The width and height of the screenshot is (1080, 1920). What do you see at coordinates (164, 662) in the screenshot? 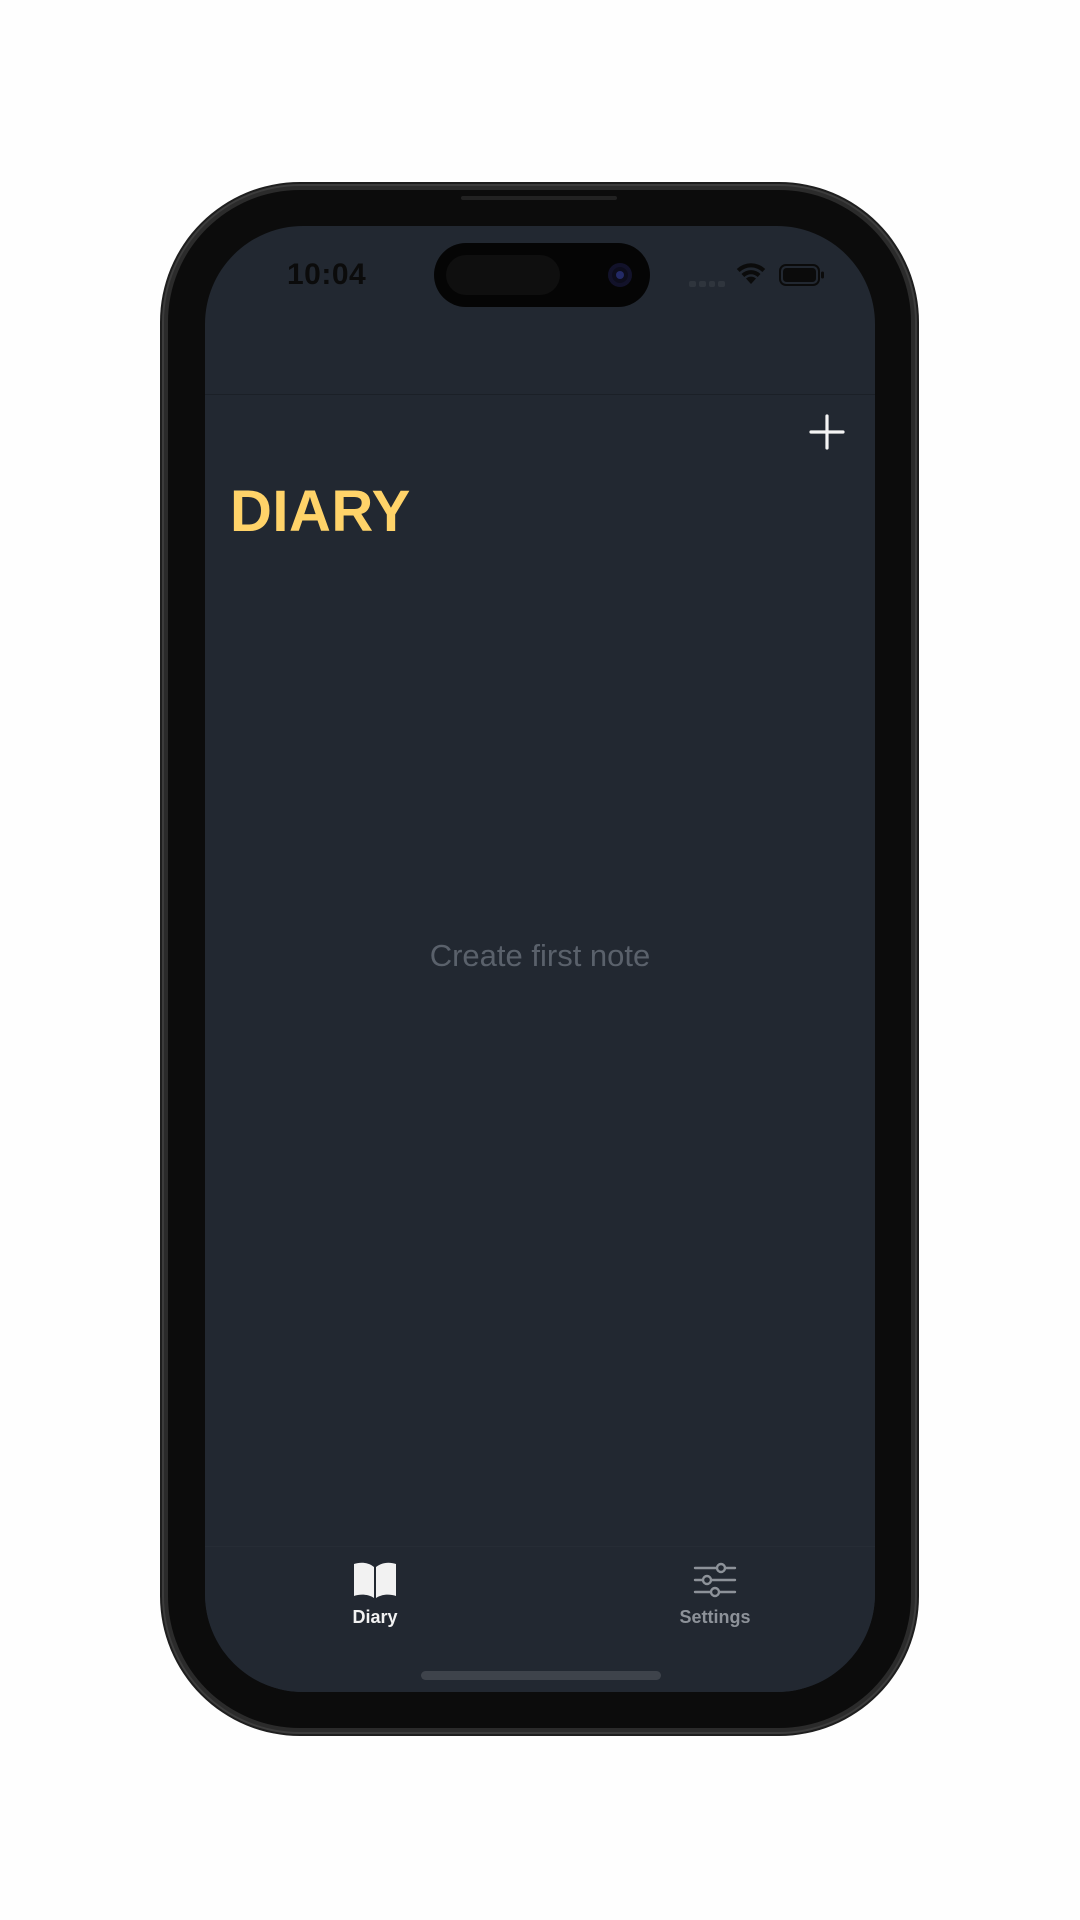
I see `volume-up-button` at bounding box center [164, 662].